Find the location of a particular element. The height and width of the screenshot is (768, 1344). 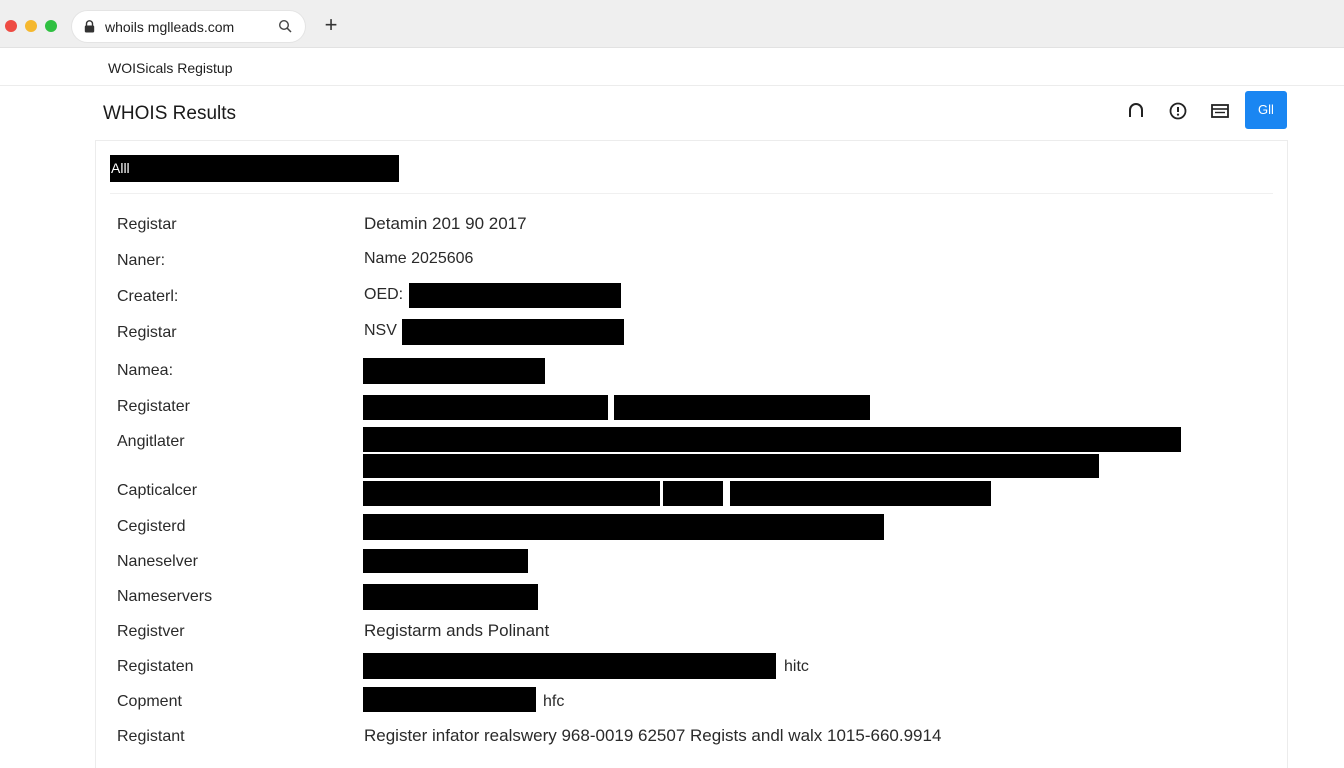

whois-row: Angitlater is located at coordinates (691, 452).